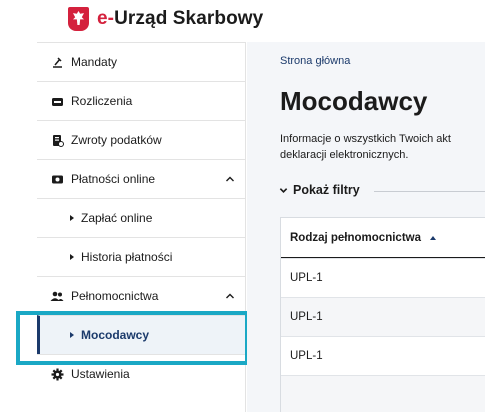 This screenshot has height=412, width=485. Describe the element at coordinates (132, 338) in the screenshot. I see `highlight-frame` at that location.